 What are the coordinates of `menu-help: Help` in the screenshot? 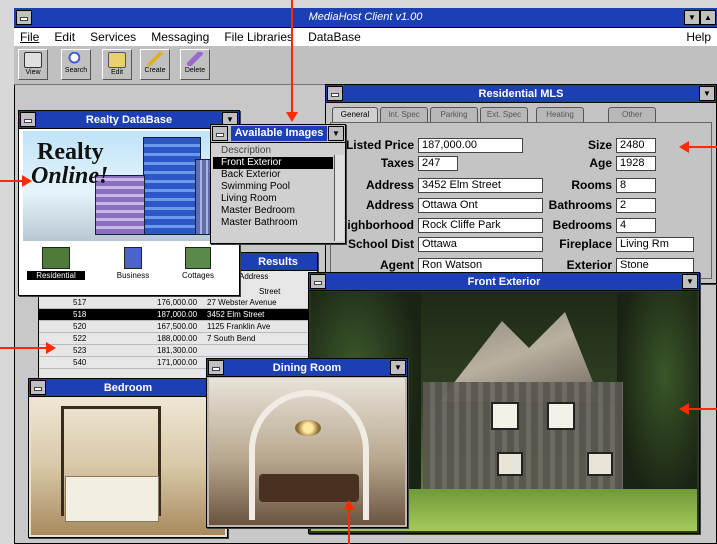 It's located at (698, 37).